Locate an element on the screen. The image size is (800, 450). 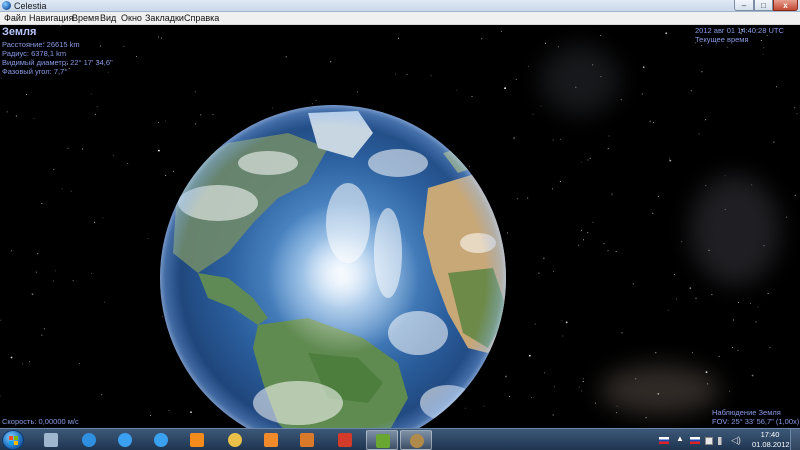
windows-logo-icon is located at coordinates (14, 441).